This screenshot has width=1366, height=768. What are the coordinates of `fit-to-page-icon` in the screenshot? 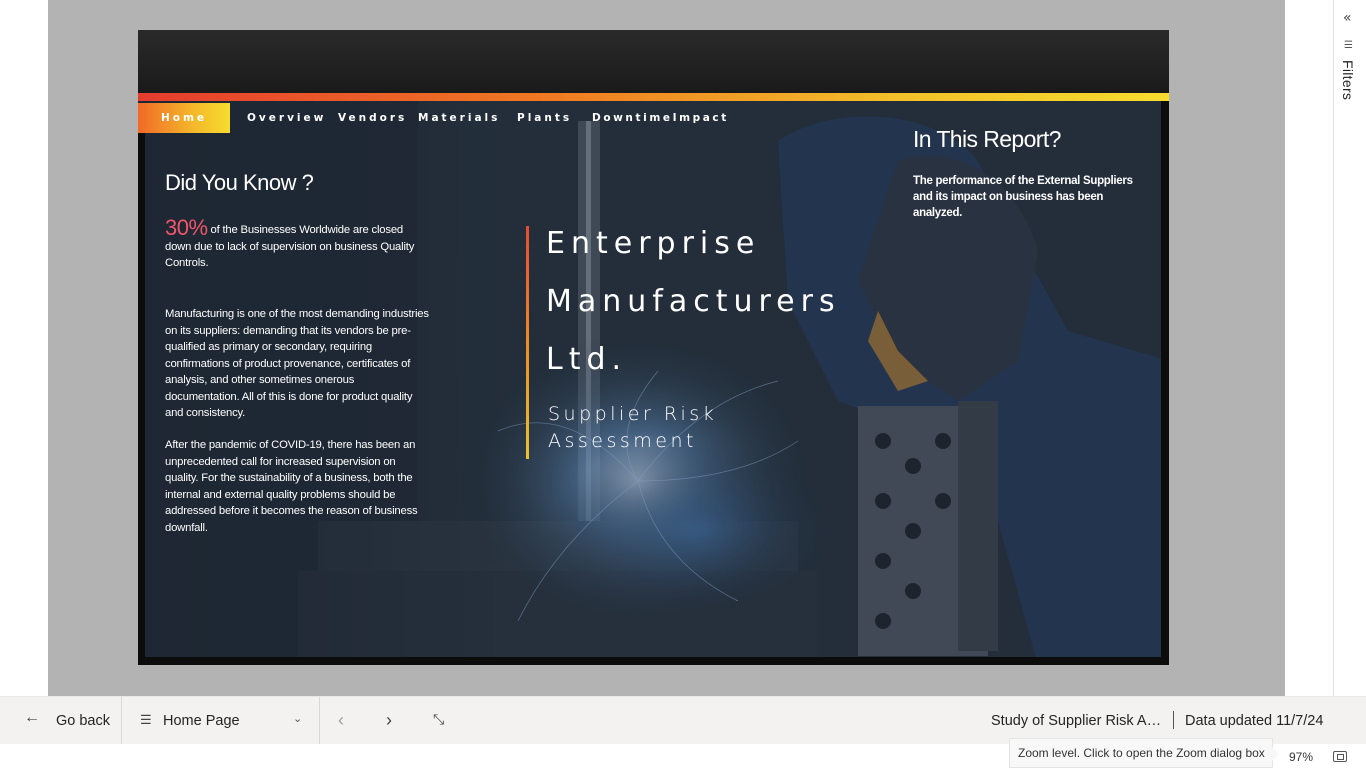 It's located at (1340, 756).